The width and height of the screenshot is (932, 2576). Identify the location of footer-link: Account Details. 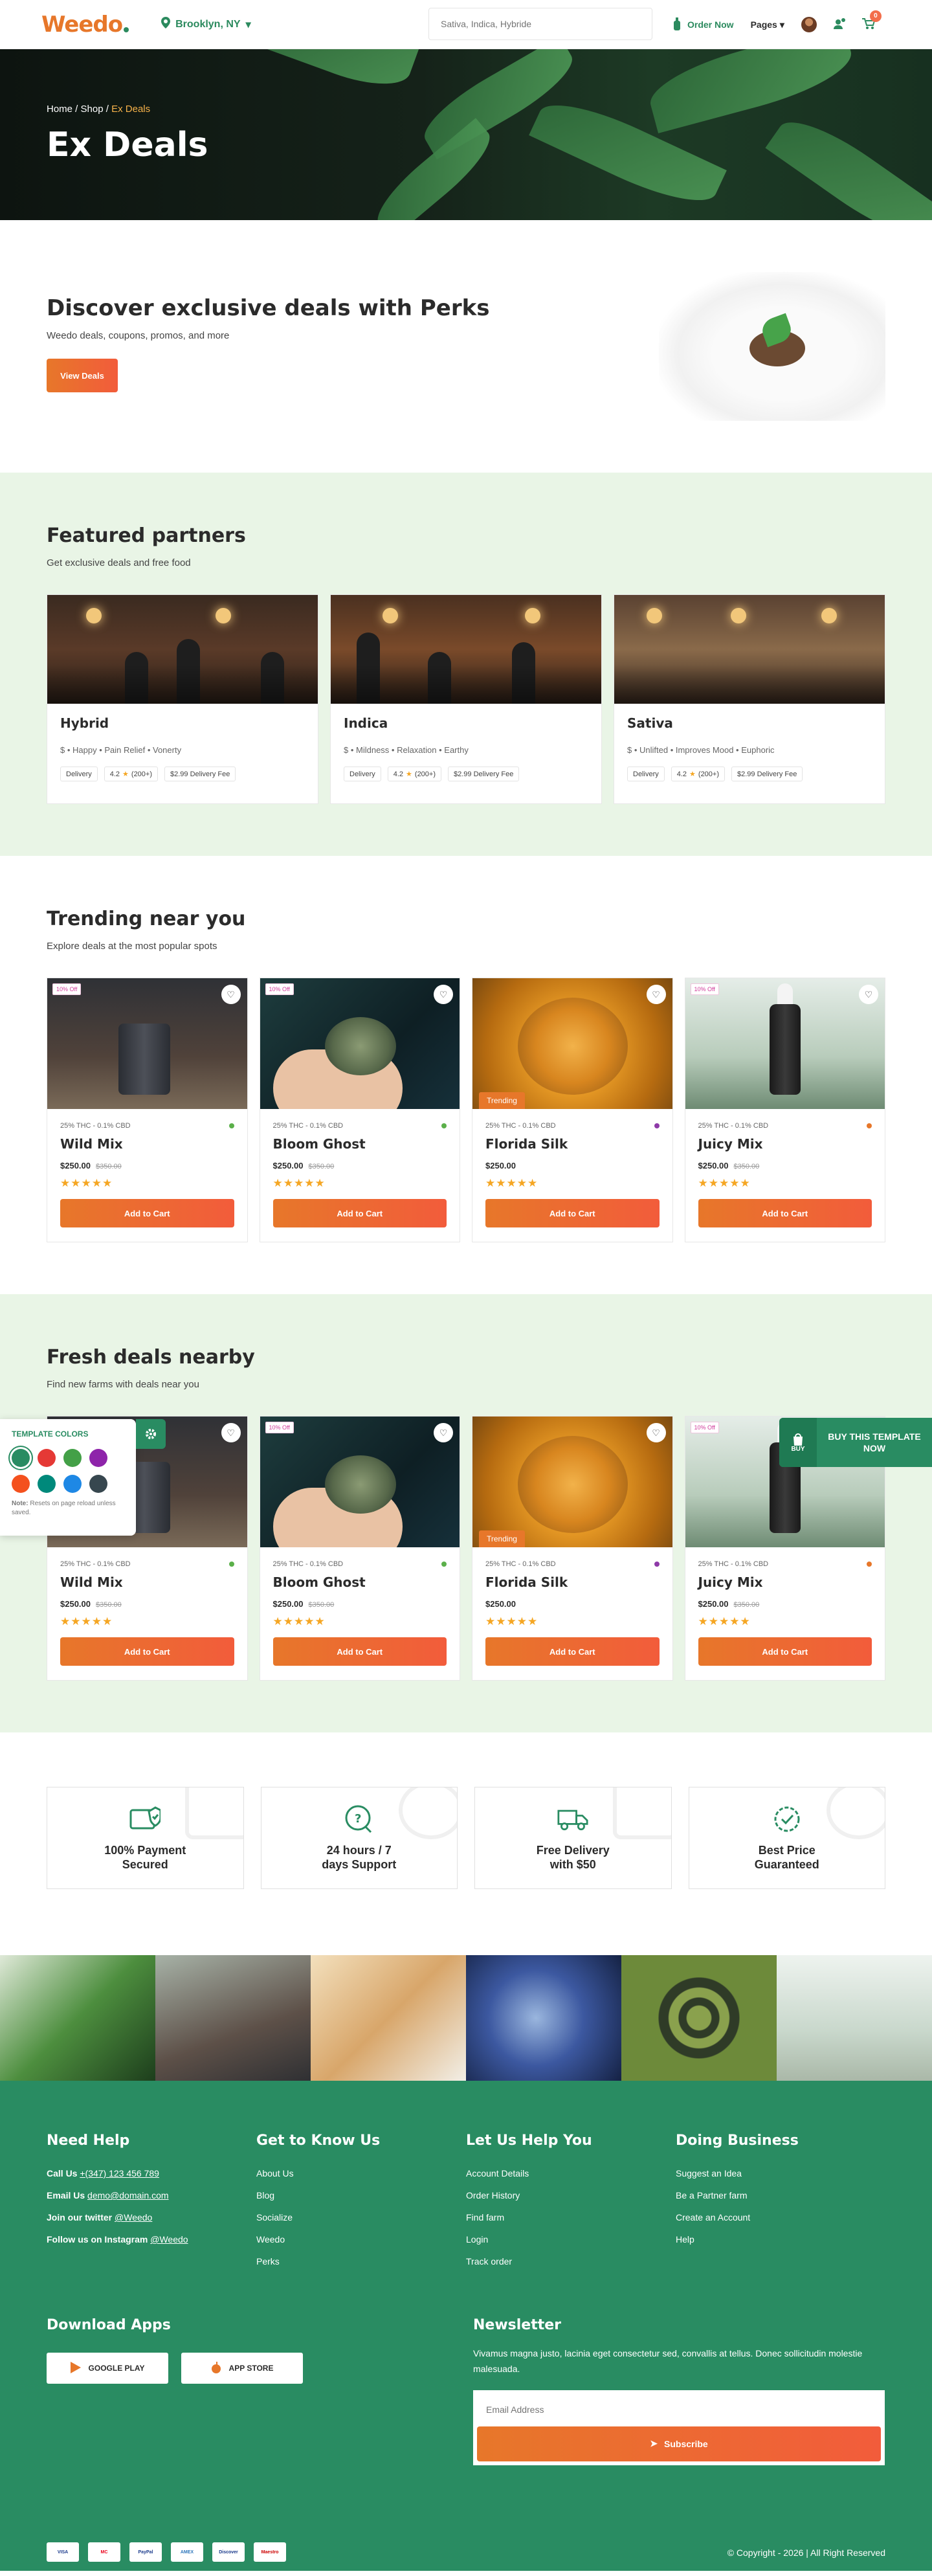
(571, 2173).